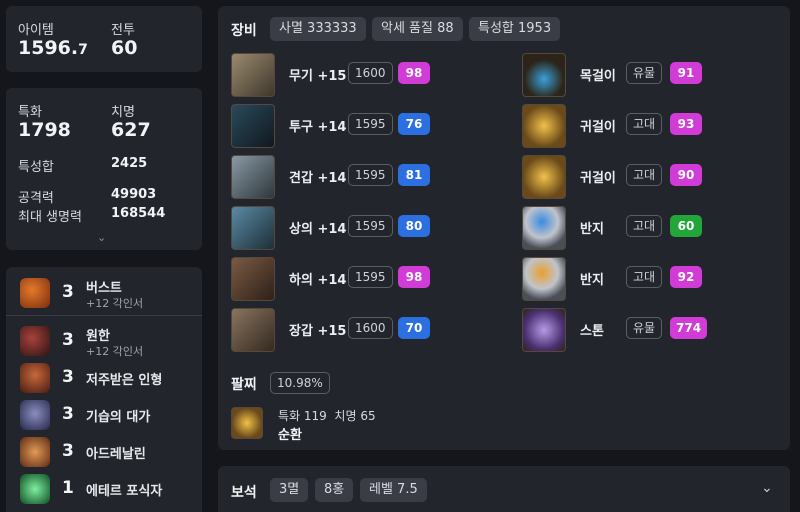 The height and width of the screenshot is (512, 800). What do you see at coordinates (98, 336) in the screenshot?
I see `engraving-name: 원한` at bounding box center [98, 336].